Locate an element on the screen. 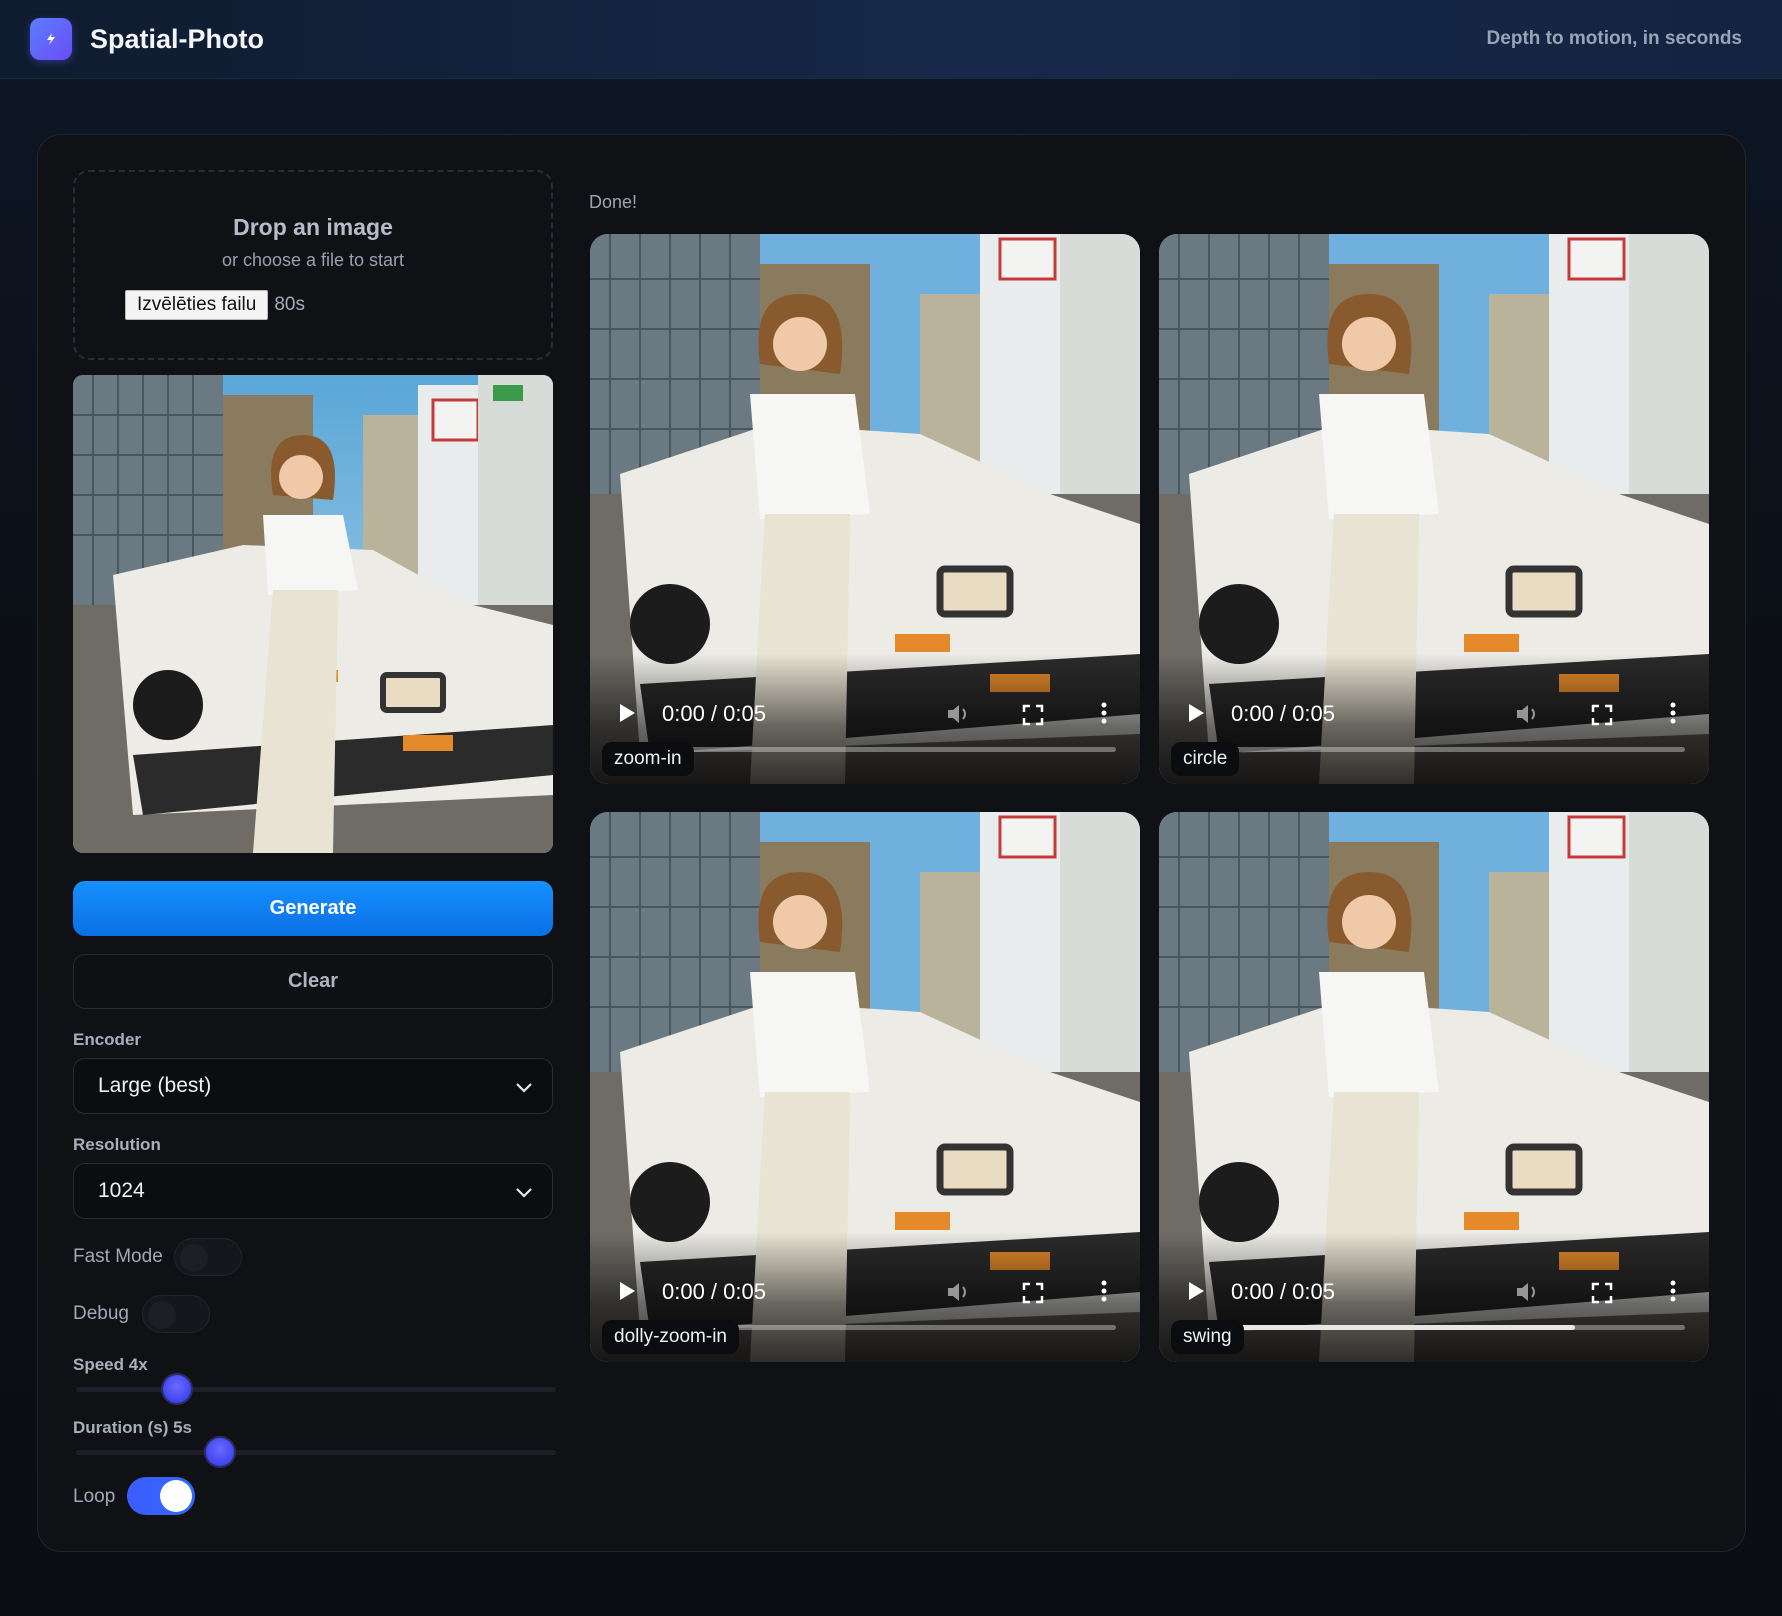  choose-file-button: Izvēlēties failu is located at coordinates (197, 305).